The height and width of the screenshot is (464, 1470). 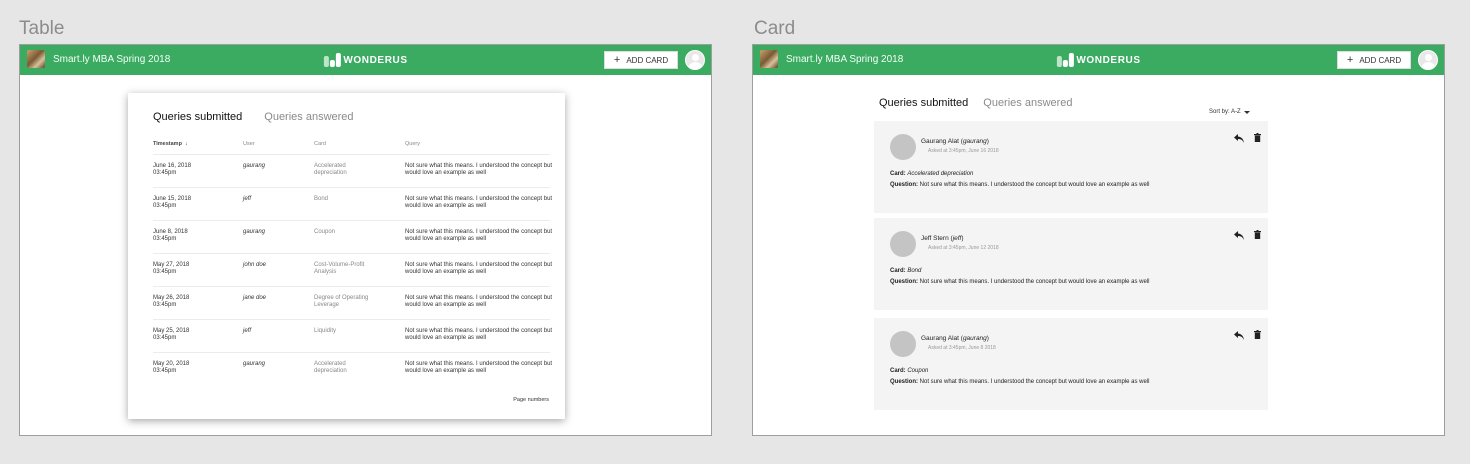 I want to click on card-section-label: Card, so click(x=775, y=28).